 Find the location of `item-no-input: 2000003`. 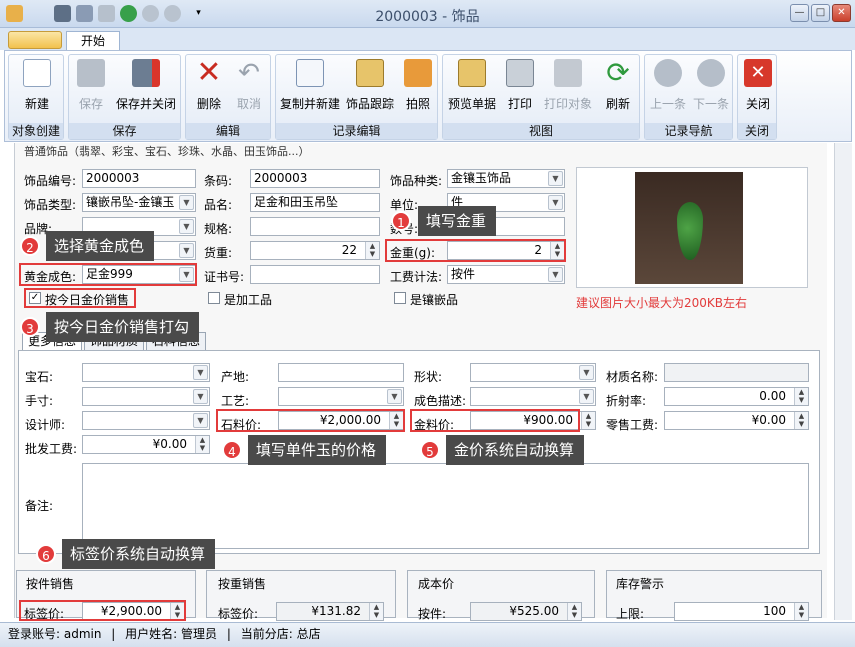

item-no-input: 2000003 is located at coordinates (139, 178).